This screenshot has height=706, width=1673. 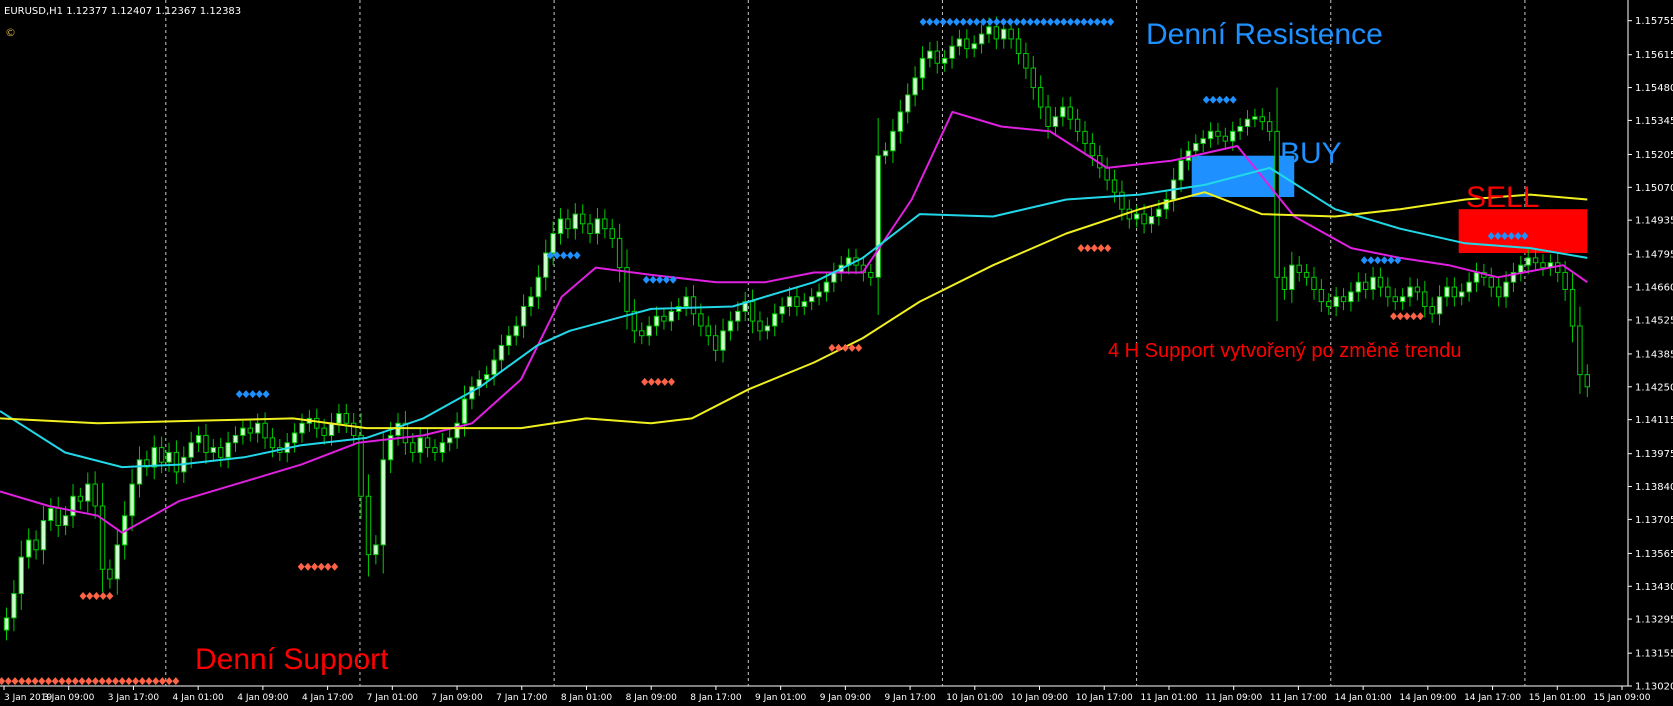 What do you see at coordinates (1285, 351) in the screenshot?
I see `h4-support-label: 4 H Support vytvořený po změně trendu` at bounding box center [1285, 351].